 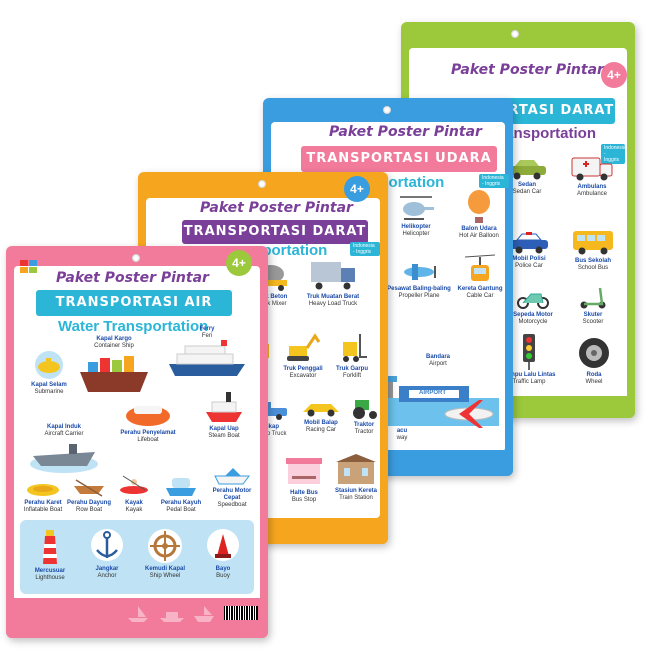 I want to click on item-container-ship: Kapal Kargo Container Ship, so click(x=114, y=366).